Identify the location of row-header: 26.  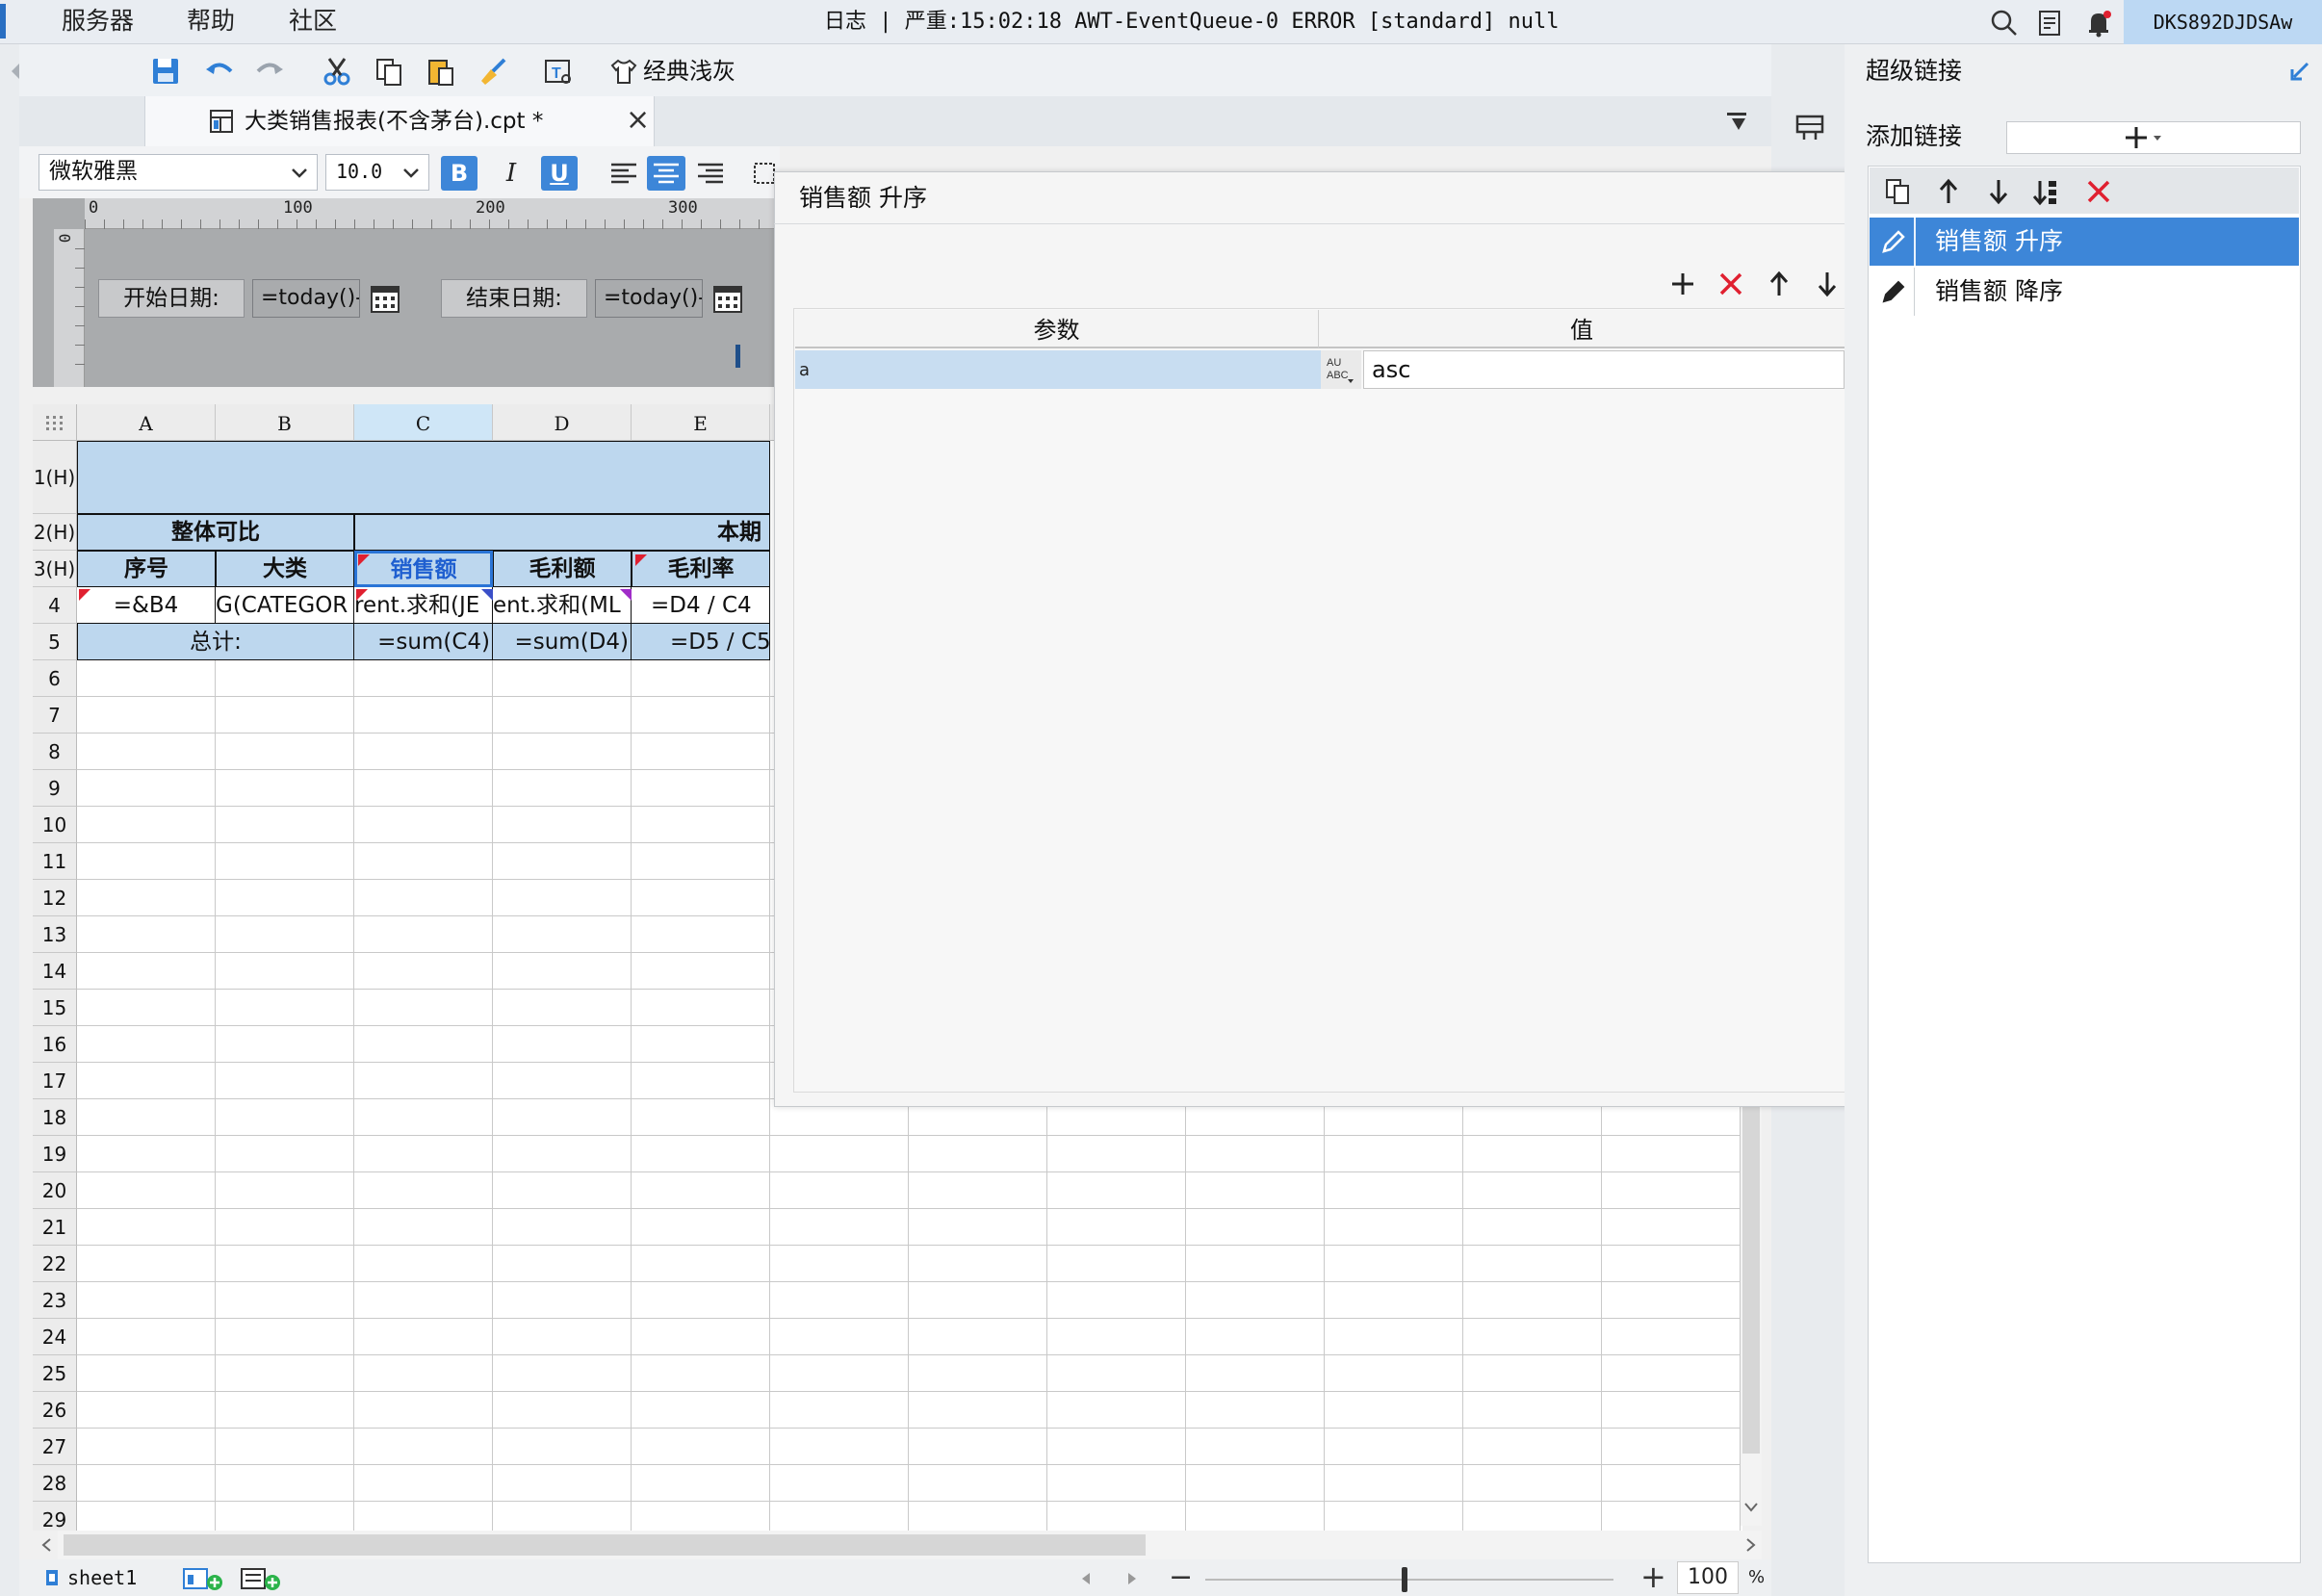
(55, 1410).